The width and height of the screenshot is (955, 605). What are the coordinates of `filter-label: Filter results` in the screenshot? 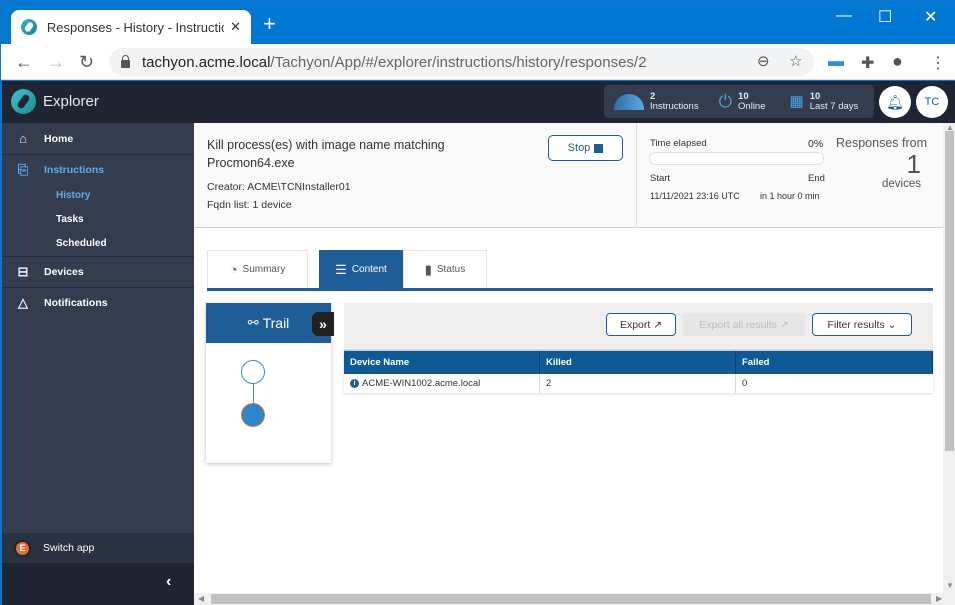 It's located at (856, 324).